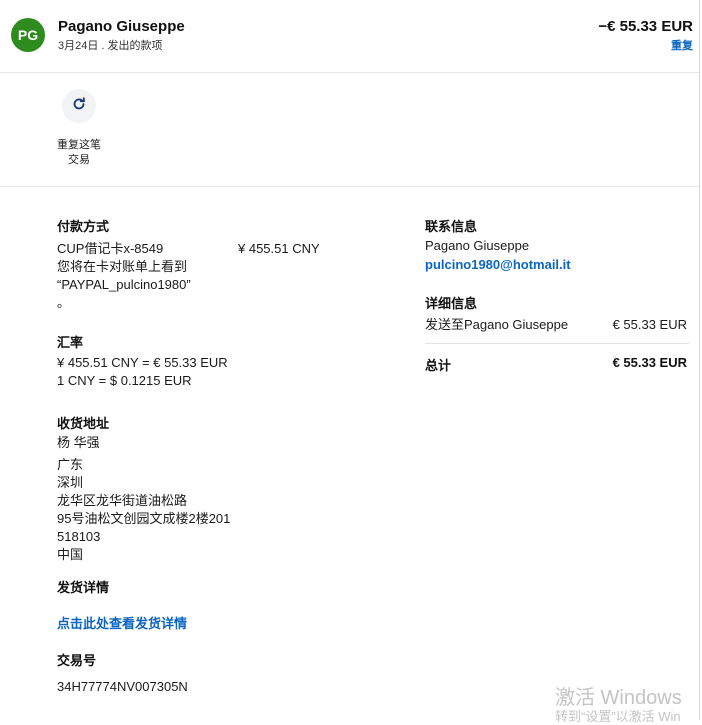  What do you see at coordinates (122, 622) in the screenshot?
I see `shipping-details-link: 点击此处查看发货详情` at bounding box center [122, 622].